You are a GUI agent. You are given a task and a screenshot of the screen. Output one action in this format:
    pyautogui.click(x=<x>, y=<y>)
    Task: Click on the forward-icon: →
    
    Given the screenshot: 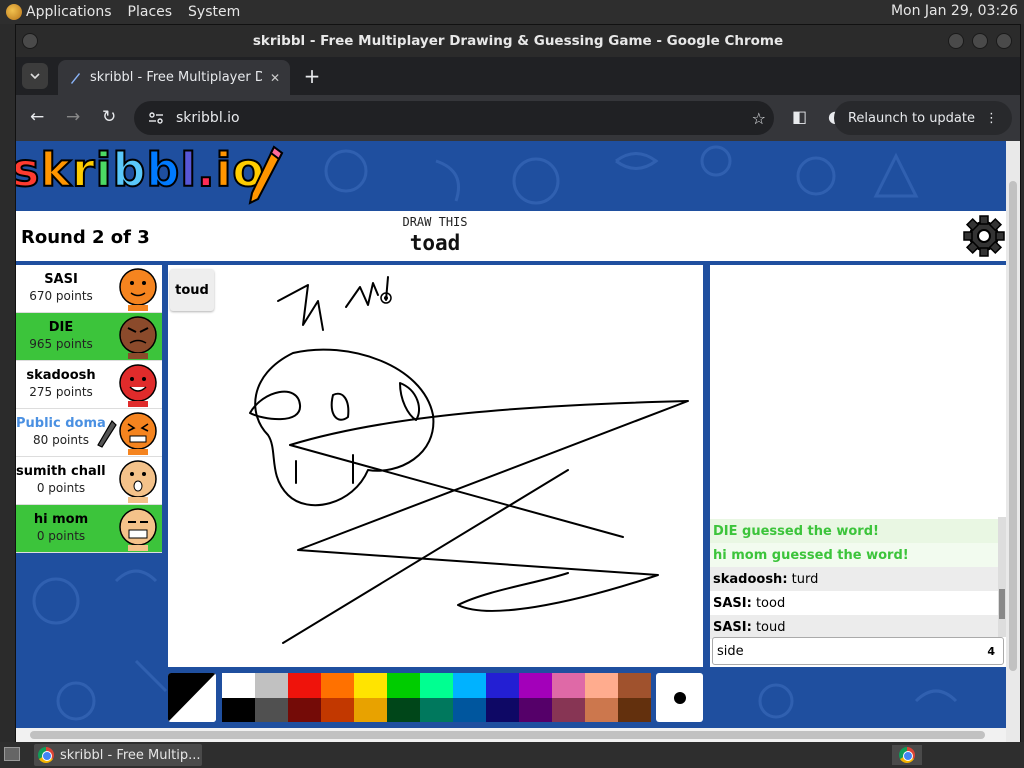 What is the action you would take?
    pyautogui.click(x=73, y=117)
    